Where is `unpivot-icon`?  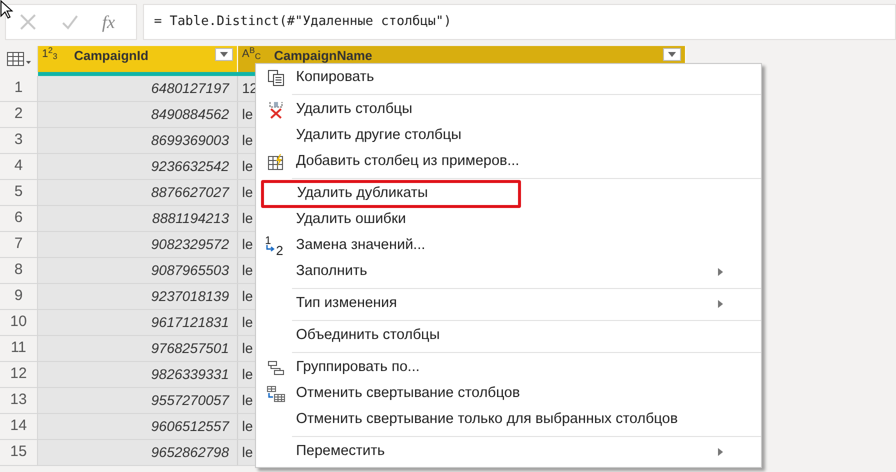 unpivot-icon is located at coordinates (276, 394).